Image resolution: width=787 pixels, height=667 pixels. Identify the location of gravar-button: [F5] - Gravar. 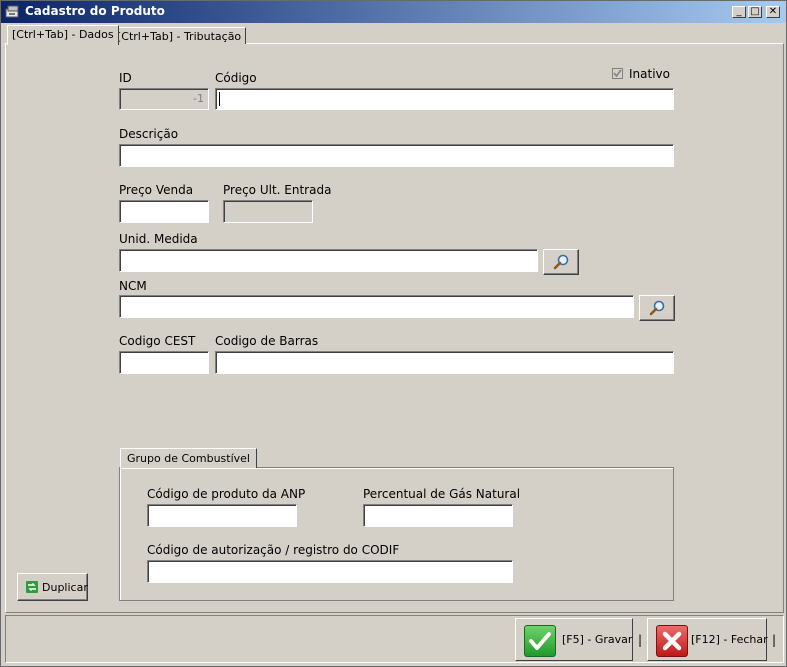
(574, 639).